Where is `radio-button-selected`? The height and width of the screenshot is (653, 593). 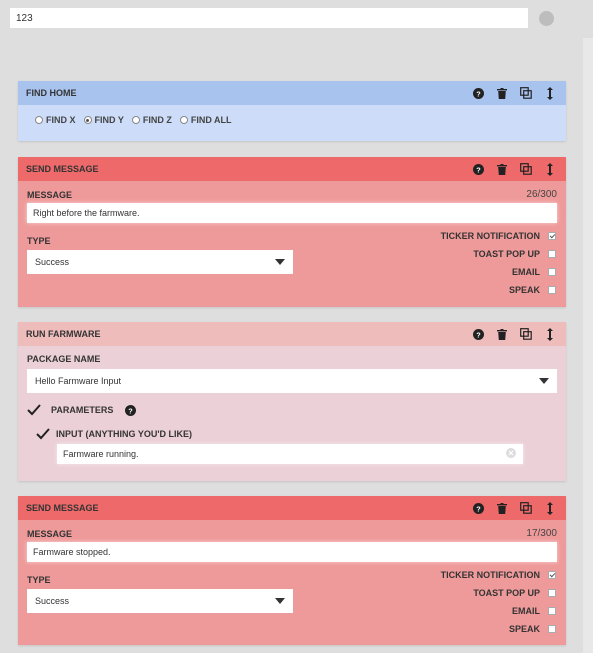
radio-button-selected is located at coordinates (87, 120).